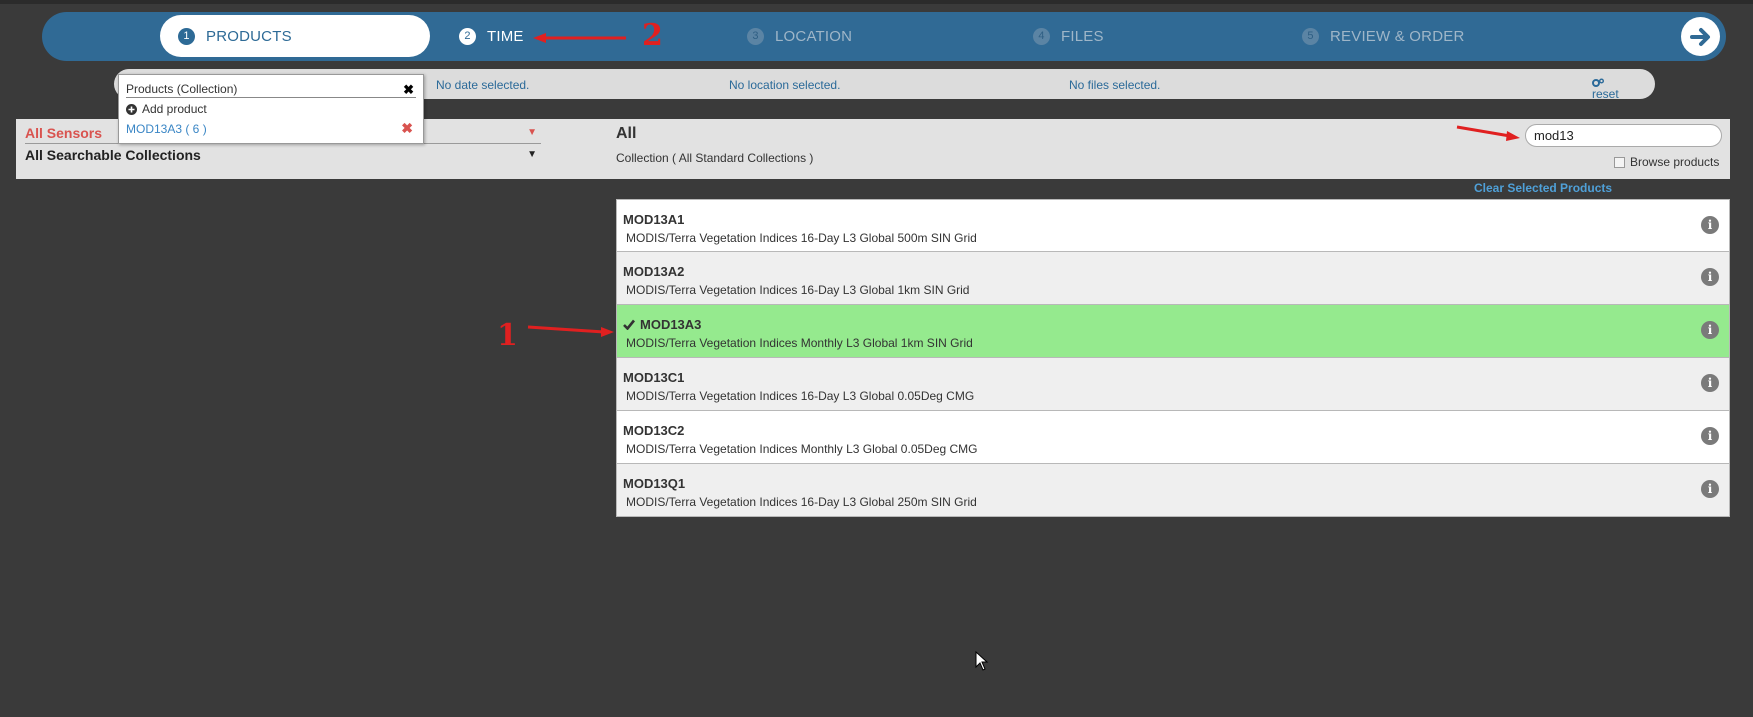 The image size is (1753, 717). What do you see at coordinates (607, 332) in the screenshot?
I see `annotation-arrowhead` at bounding box center [607, 332].